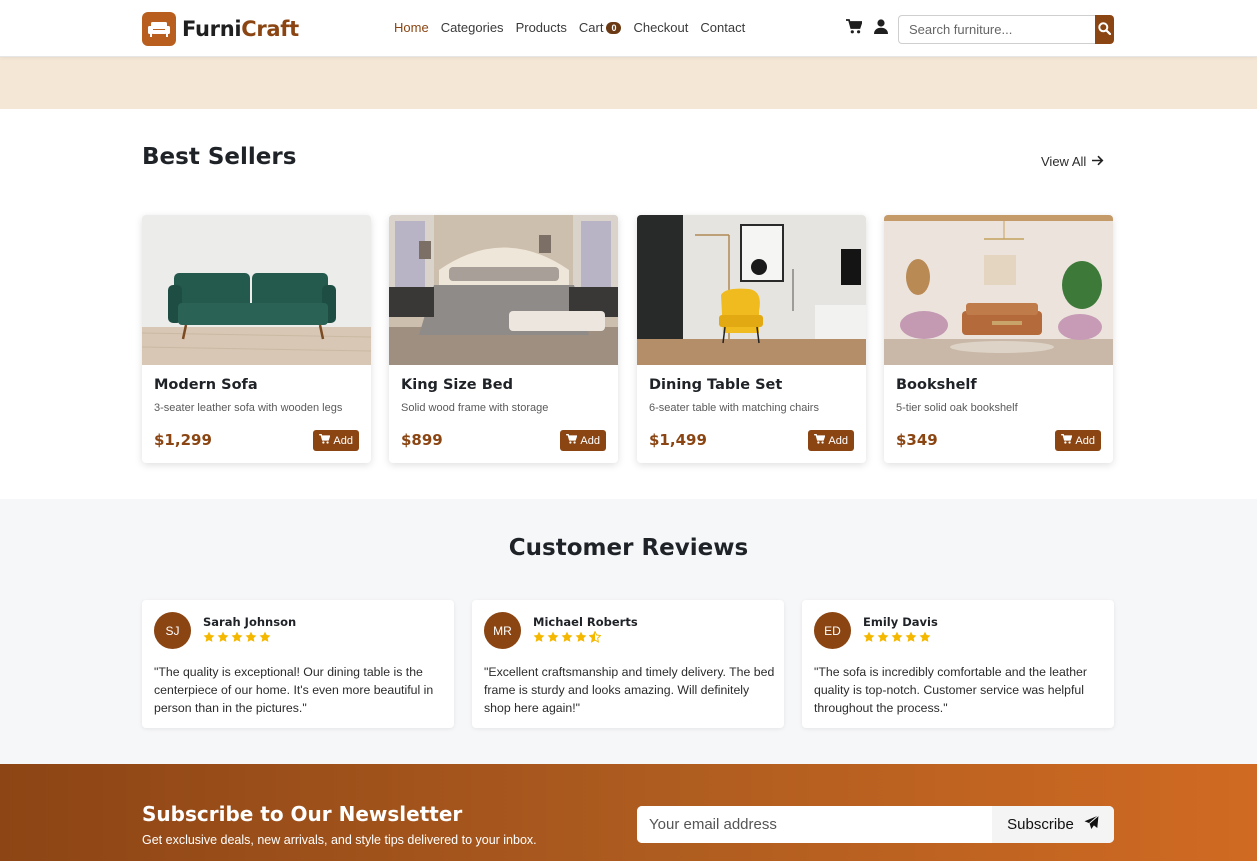 The height and width of the screenshot is (861, 1257). I want to click on search-button, so click(1104, 29).